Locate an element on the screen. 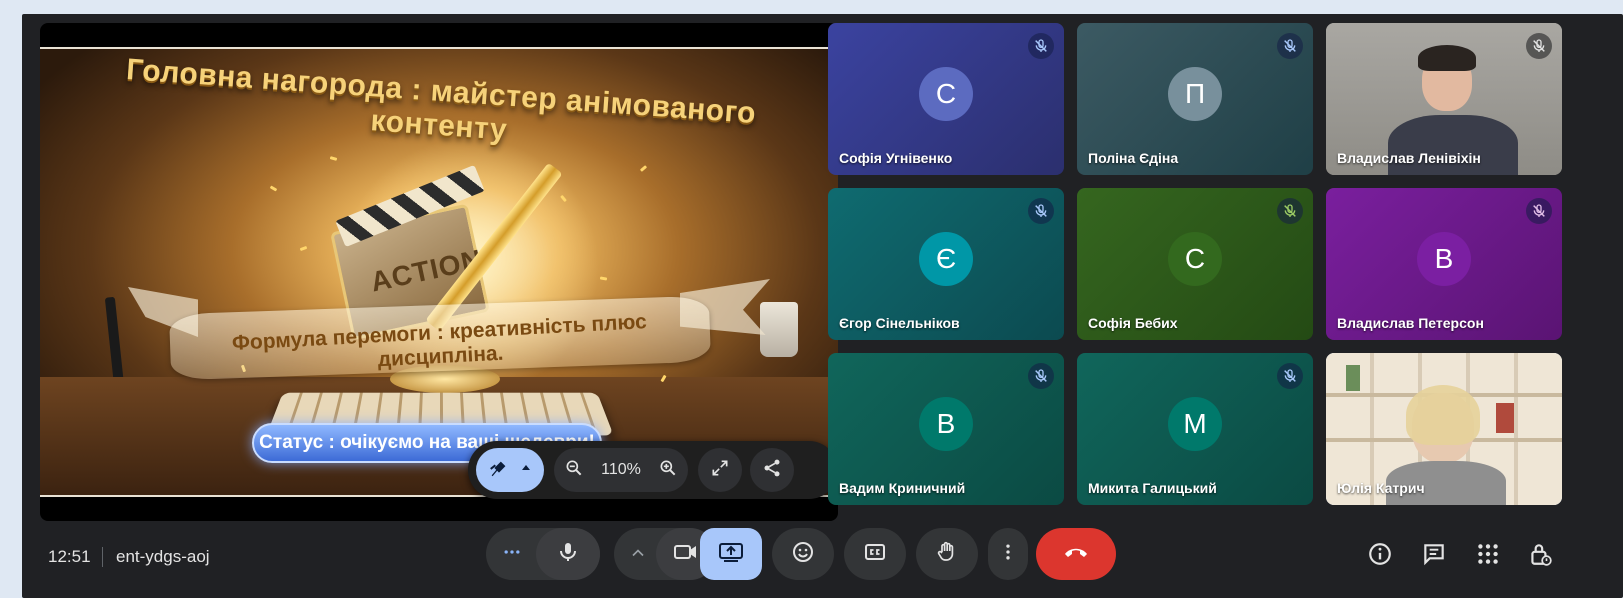 This screenshot has width=1623, height=598. captions-button is located at coordinates (875, 554).